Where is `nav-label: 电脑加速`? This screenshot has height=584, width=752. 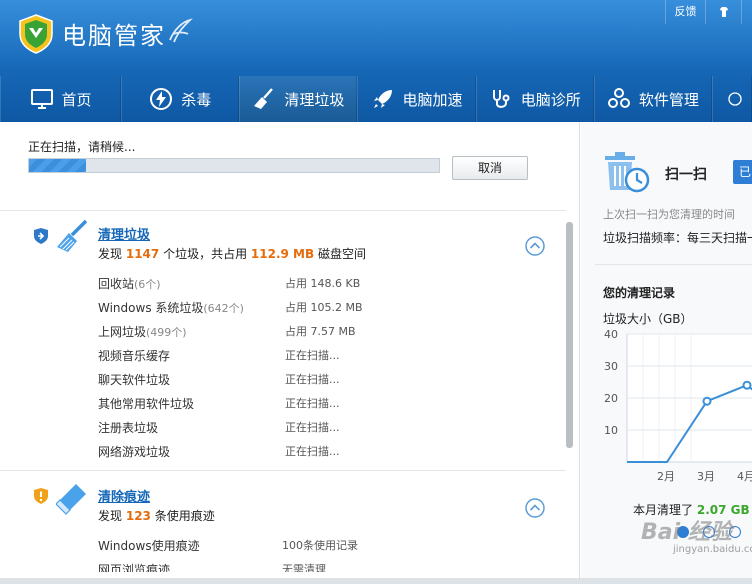 nav-label: 电脑加速 is located at coordinates (432, 99).